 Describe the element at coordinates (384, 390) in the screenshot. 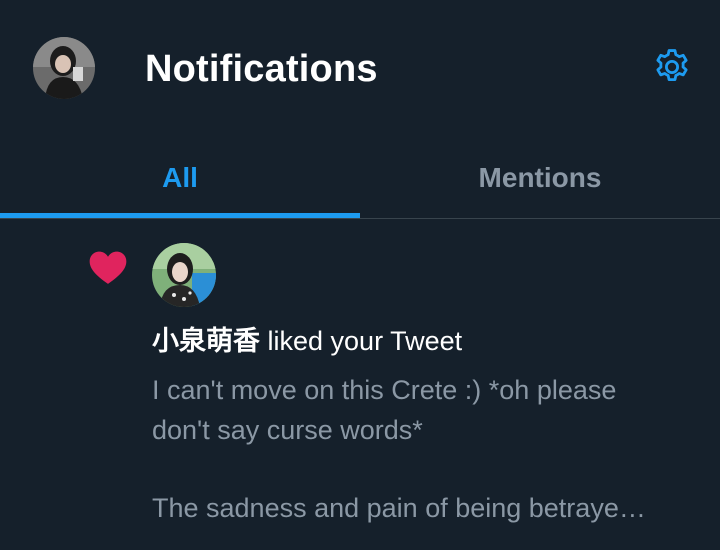

I see `tweet-text-line: I can't move on this Crete :) *oh please` at that location.